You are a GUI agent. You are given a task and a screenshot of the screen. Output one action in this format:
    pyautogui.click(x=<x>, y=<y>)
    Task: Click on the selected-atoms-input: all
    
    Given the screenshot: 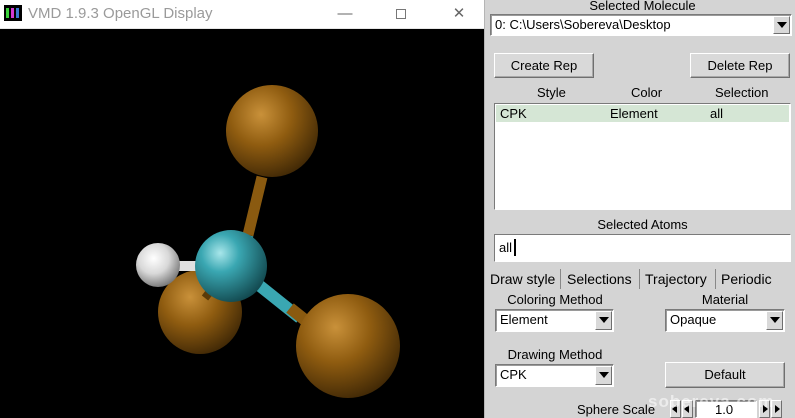 What is the action you would take?
    pyautogui.click(x=642, y=248)
    